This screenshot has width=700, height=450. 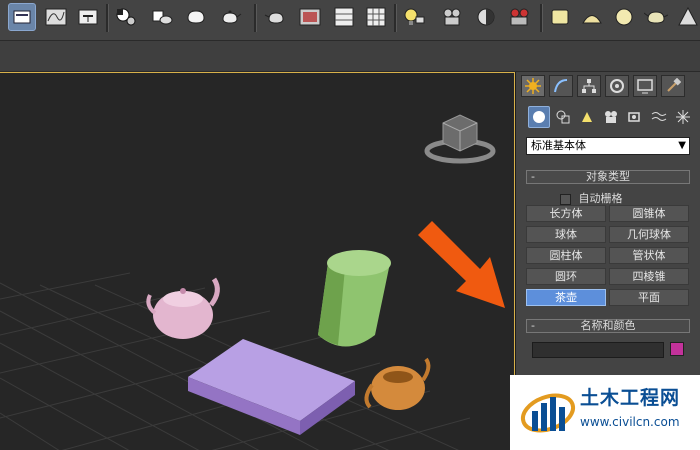 I want to click on create-icon, so click(x=533, y=86).